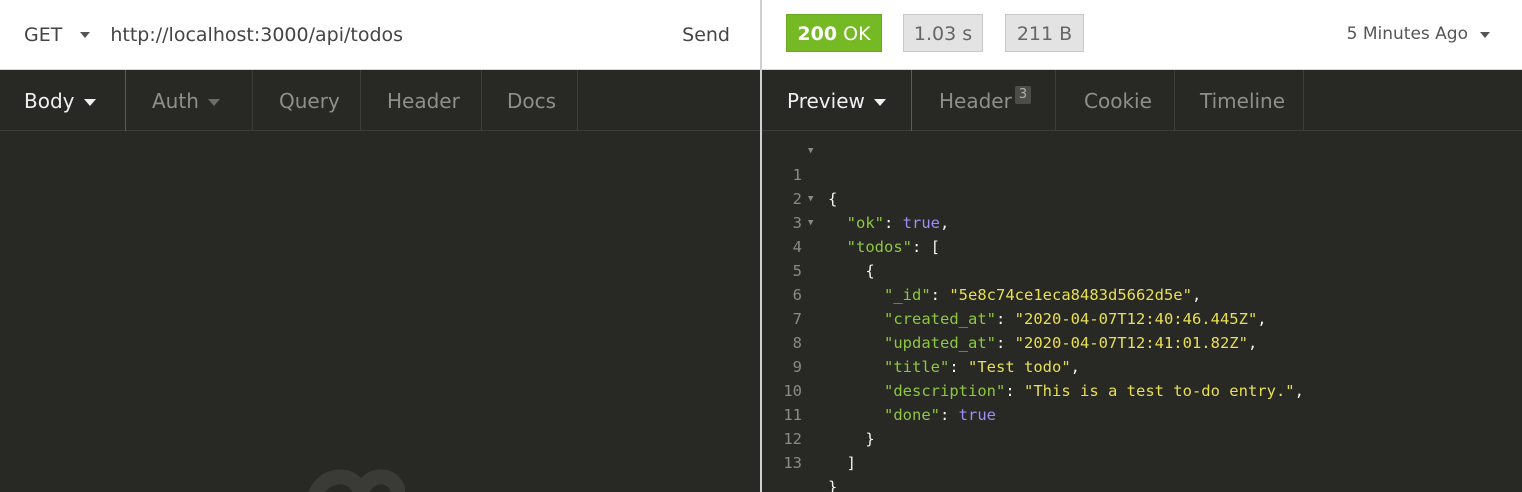 This screenshot has width=1522, height=492. I want to click on code-line: 10 "done": true, so click(889, 403).